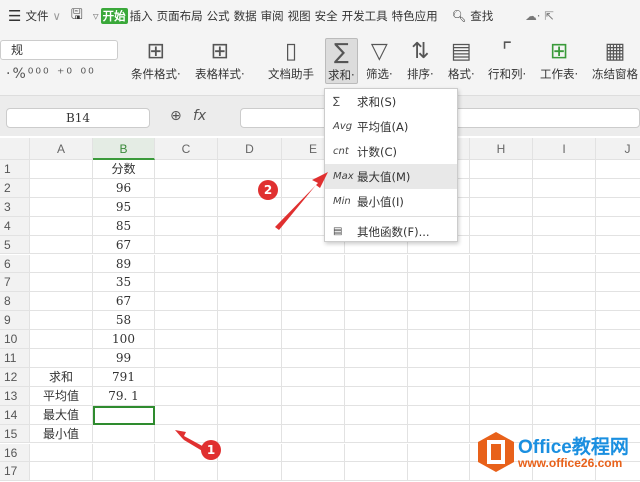 This screenshot has height=482, width=640. I want to click on office-logo-icon, so click(496, 452).